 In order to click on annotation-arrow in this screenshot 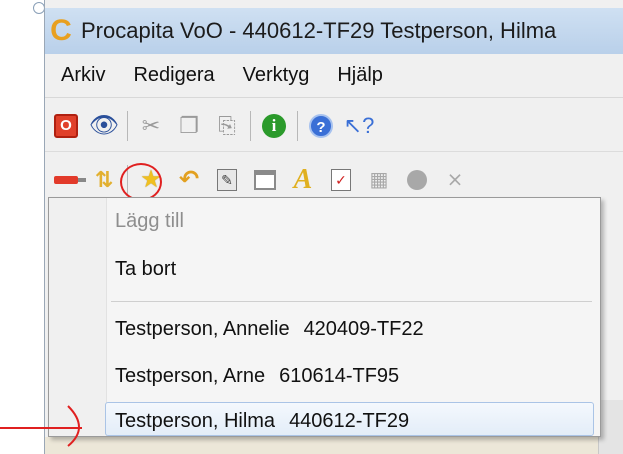, I will do `click(41, 426)`.